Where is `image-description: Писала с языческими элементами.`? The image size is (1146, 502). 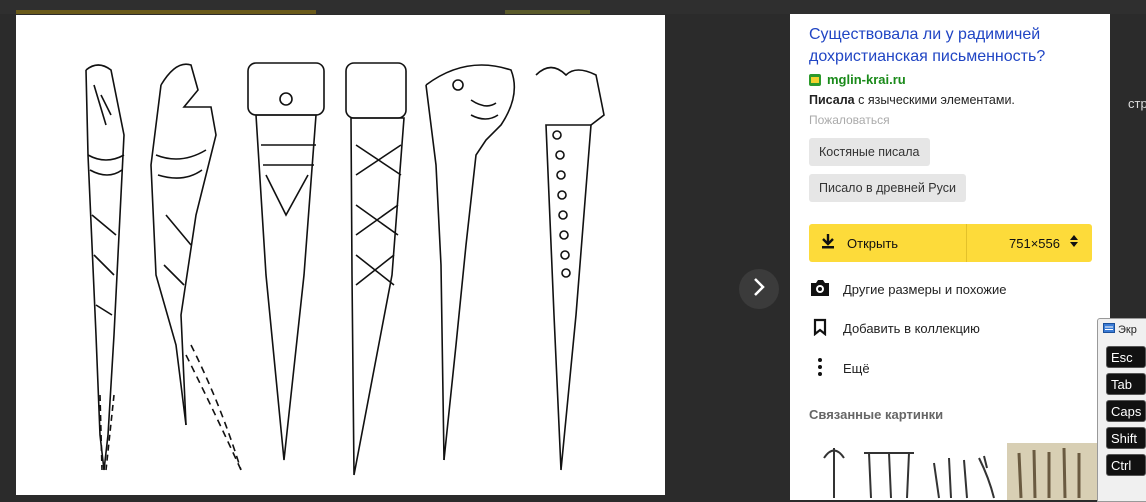
image-description: Писала с языческими элементами. is located at coordinates (912, 100).